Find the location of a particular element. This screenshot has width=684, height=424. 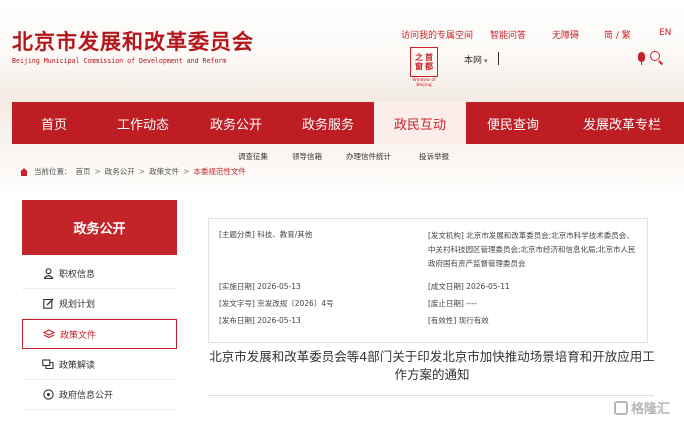

sidebar: 政务公开 职权信息 规划计划 政策文件 政策解读 政府信息公开 is located at coordinates (99, 312).